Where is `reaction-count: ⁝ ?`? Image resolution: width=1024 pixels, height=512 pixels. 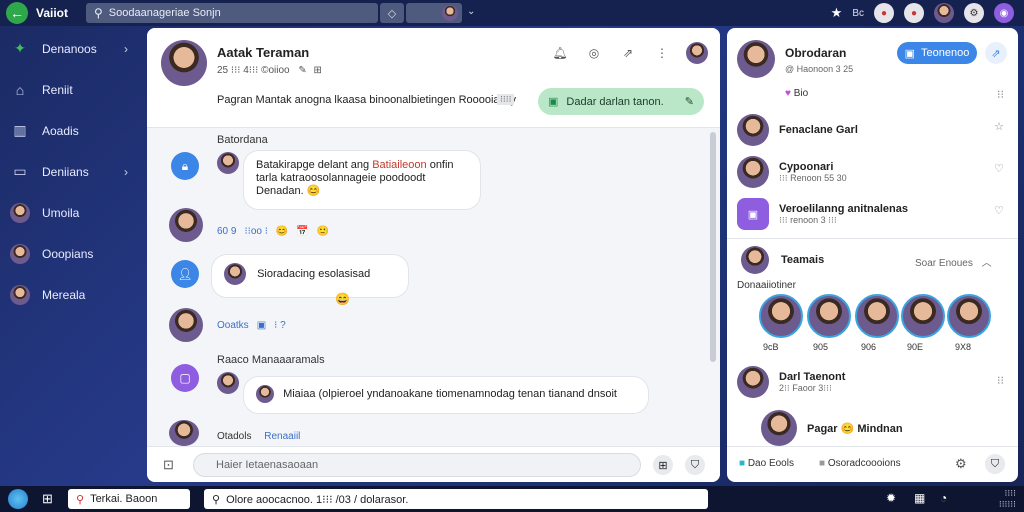 reaction-count: ⁝ ? is located at coordinates (280, 325).